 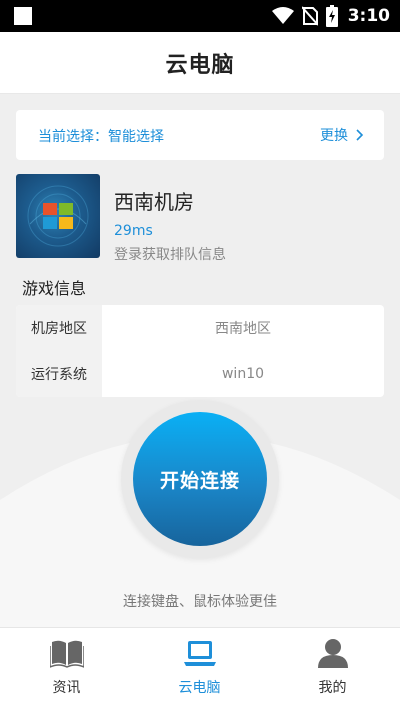 I want to click on battery-charging-icon, so click(x=331, y=16).